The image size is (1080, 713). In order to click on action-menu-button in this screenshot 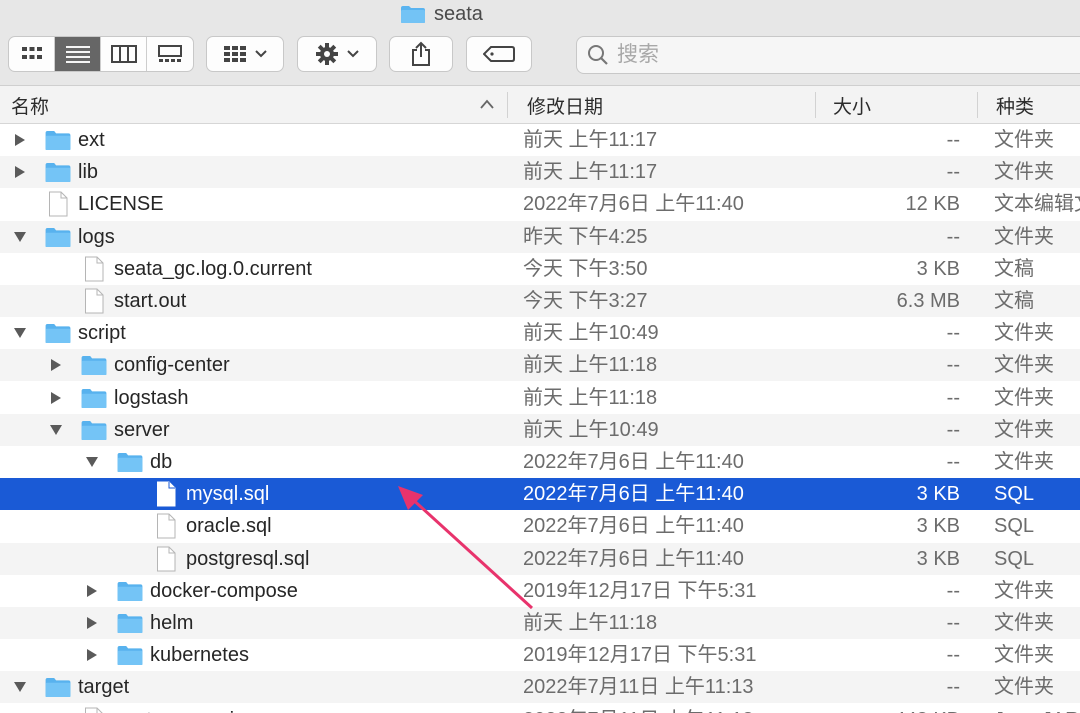, I will do `click(337, 54)`.